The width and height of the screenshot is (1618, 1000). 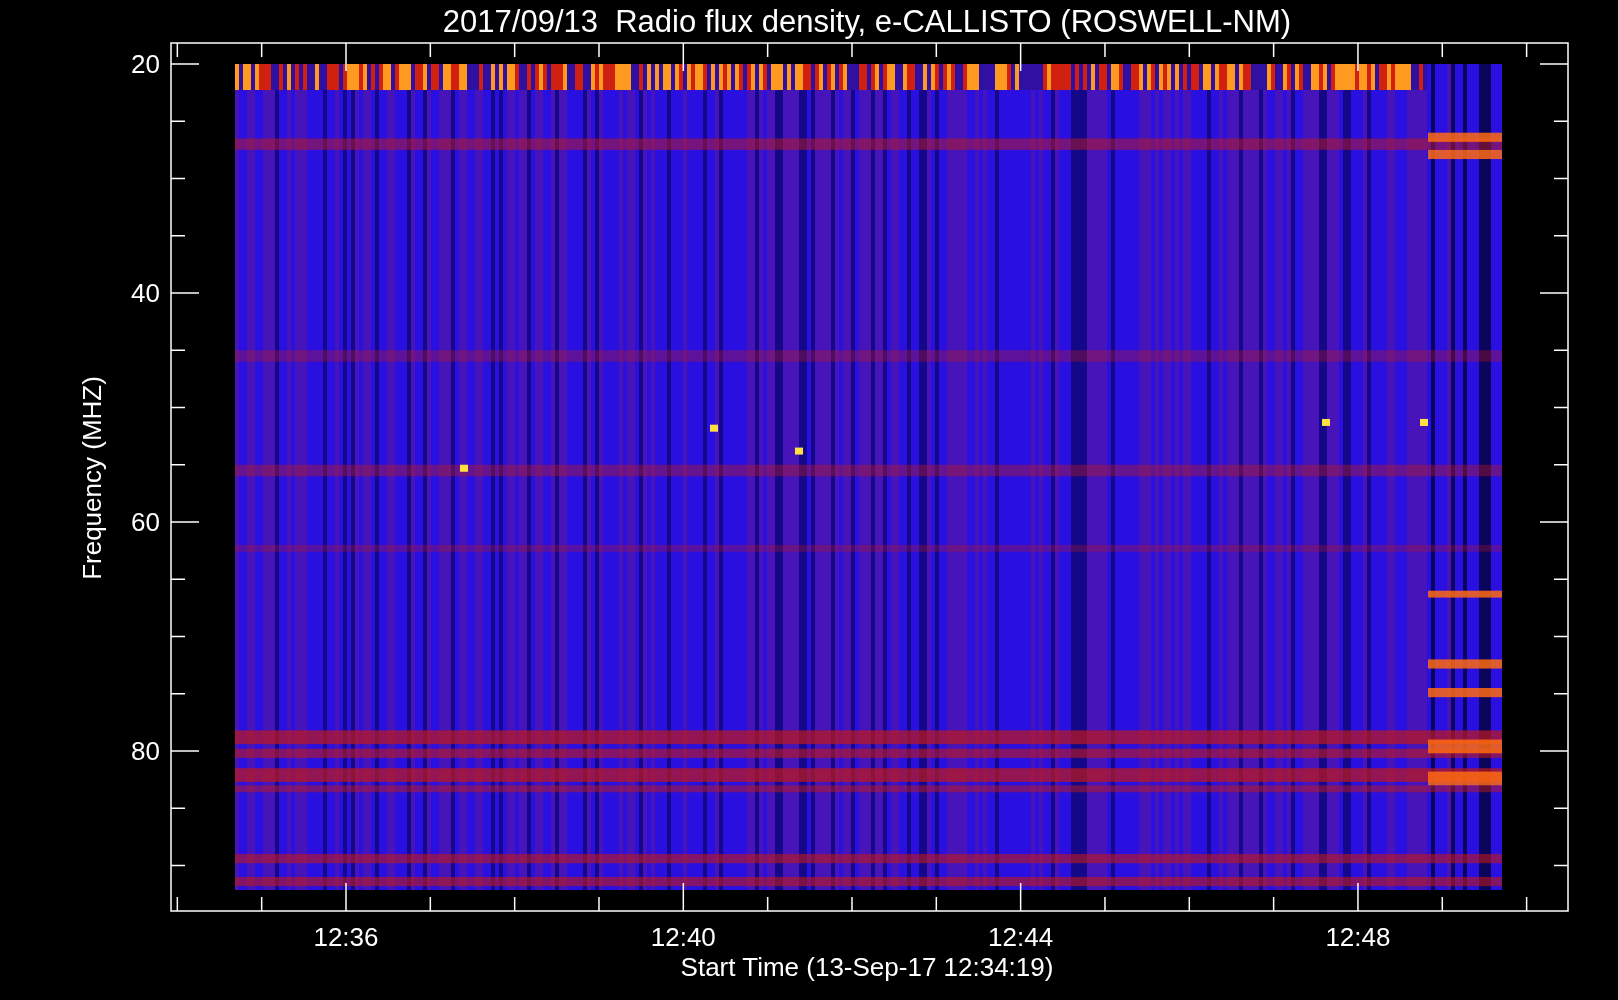 I want to click on axis-tick-label: 12:36, so click(x=346, y=937).